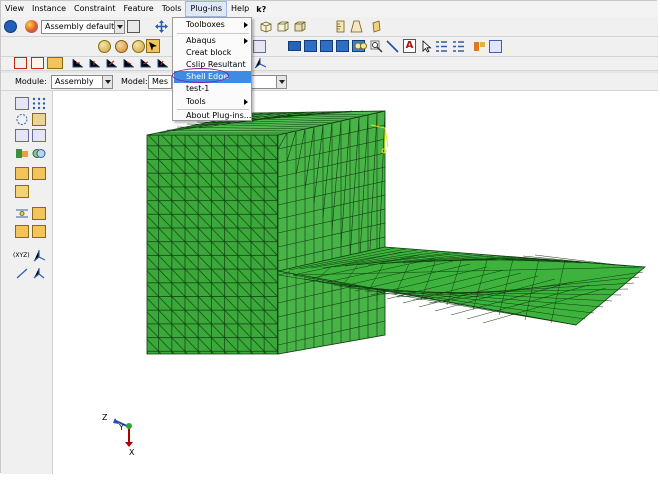 The width and height of the screenshot is (660, 480). Describe the element at coordinates (104, 46) in the screenshot. I see `sphere-view-icon` at that location.